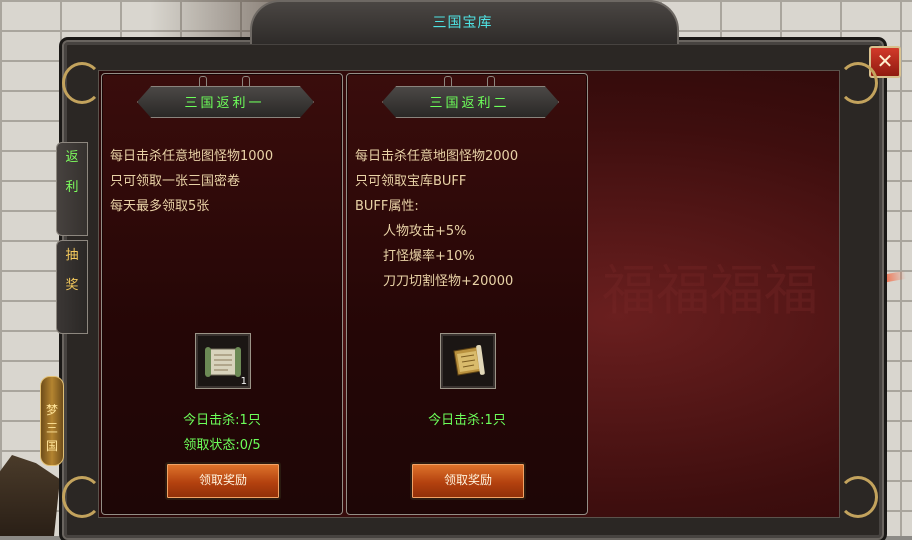 The image size is (912, 540). Describe the element at coordinates (72, 255) in the screenshot. I see `tab-lottery-char: 抽` at that location.